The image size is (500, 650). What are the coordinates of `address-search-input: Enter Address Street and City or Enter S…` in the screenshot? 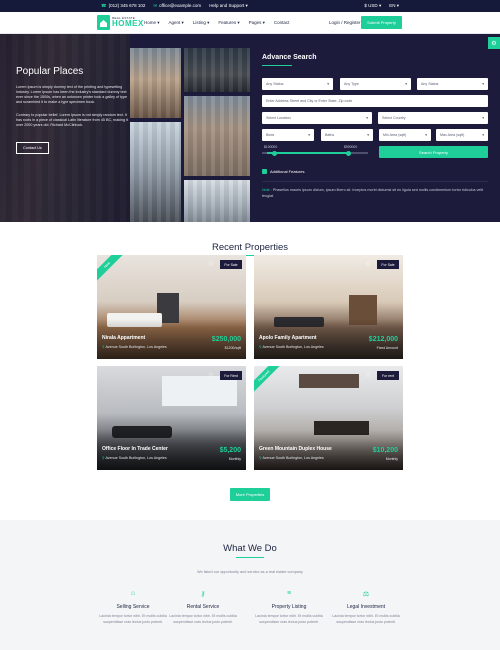 It's located at (375, 101).